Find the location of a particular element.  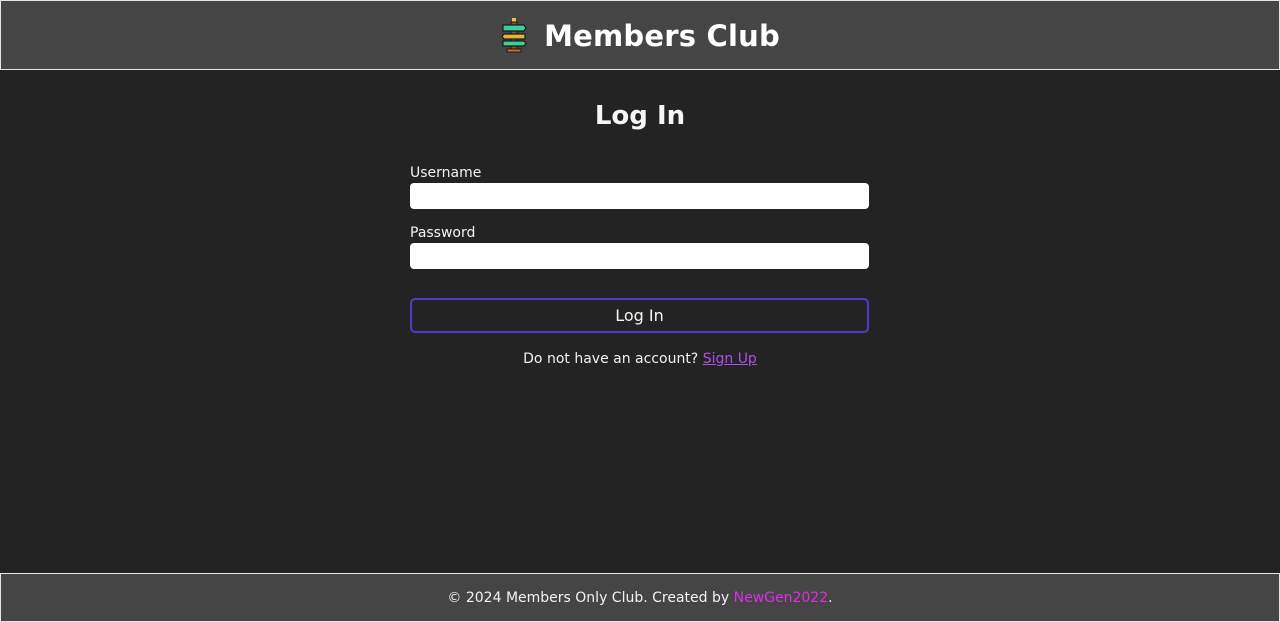

password-input is located at coordinates (639, 256).